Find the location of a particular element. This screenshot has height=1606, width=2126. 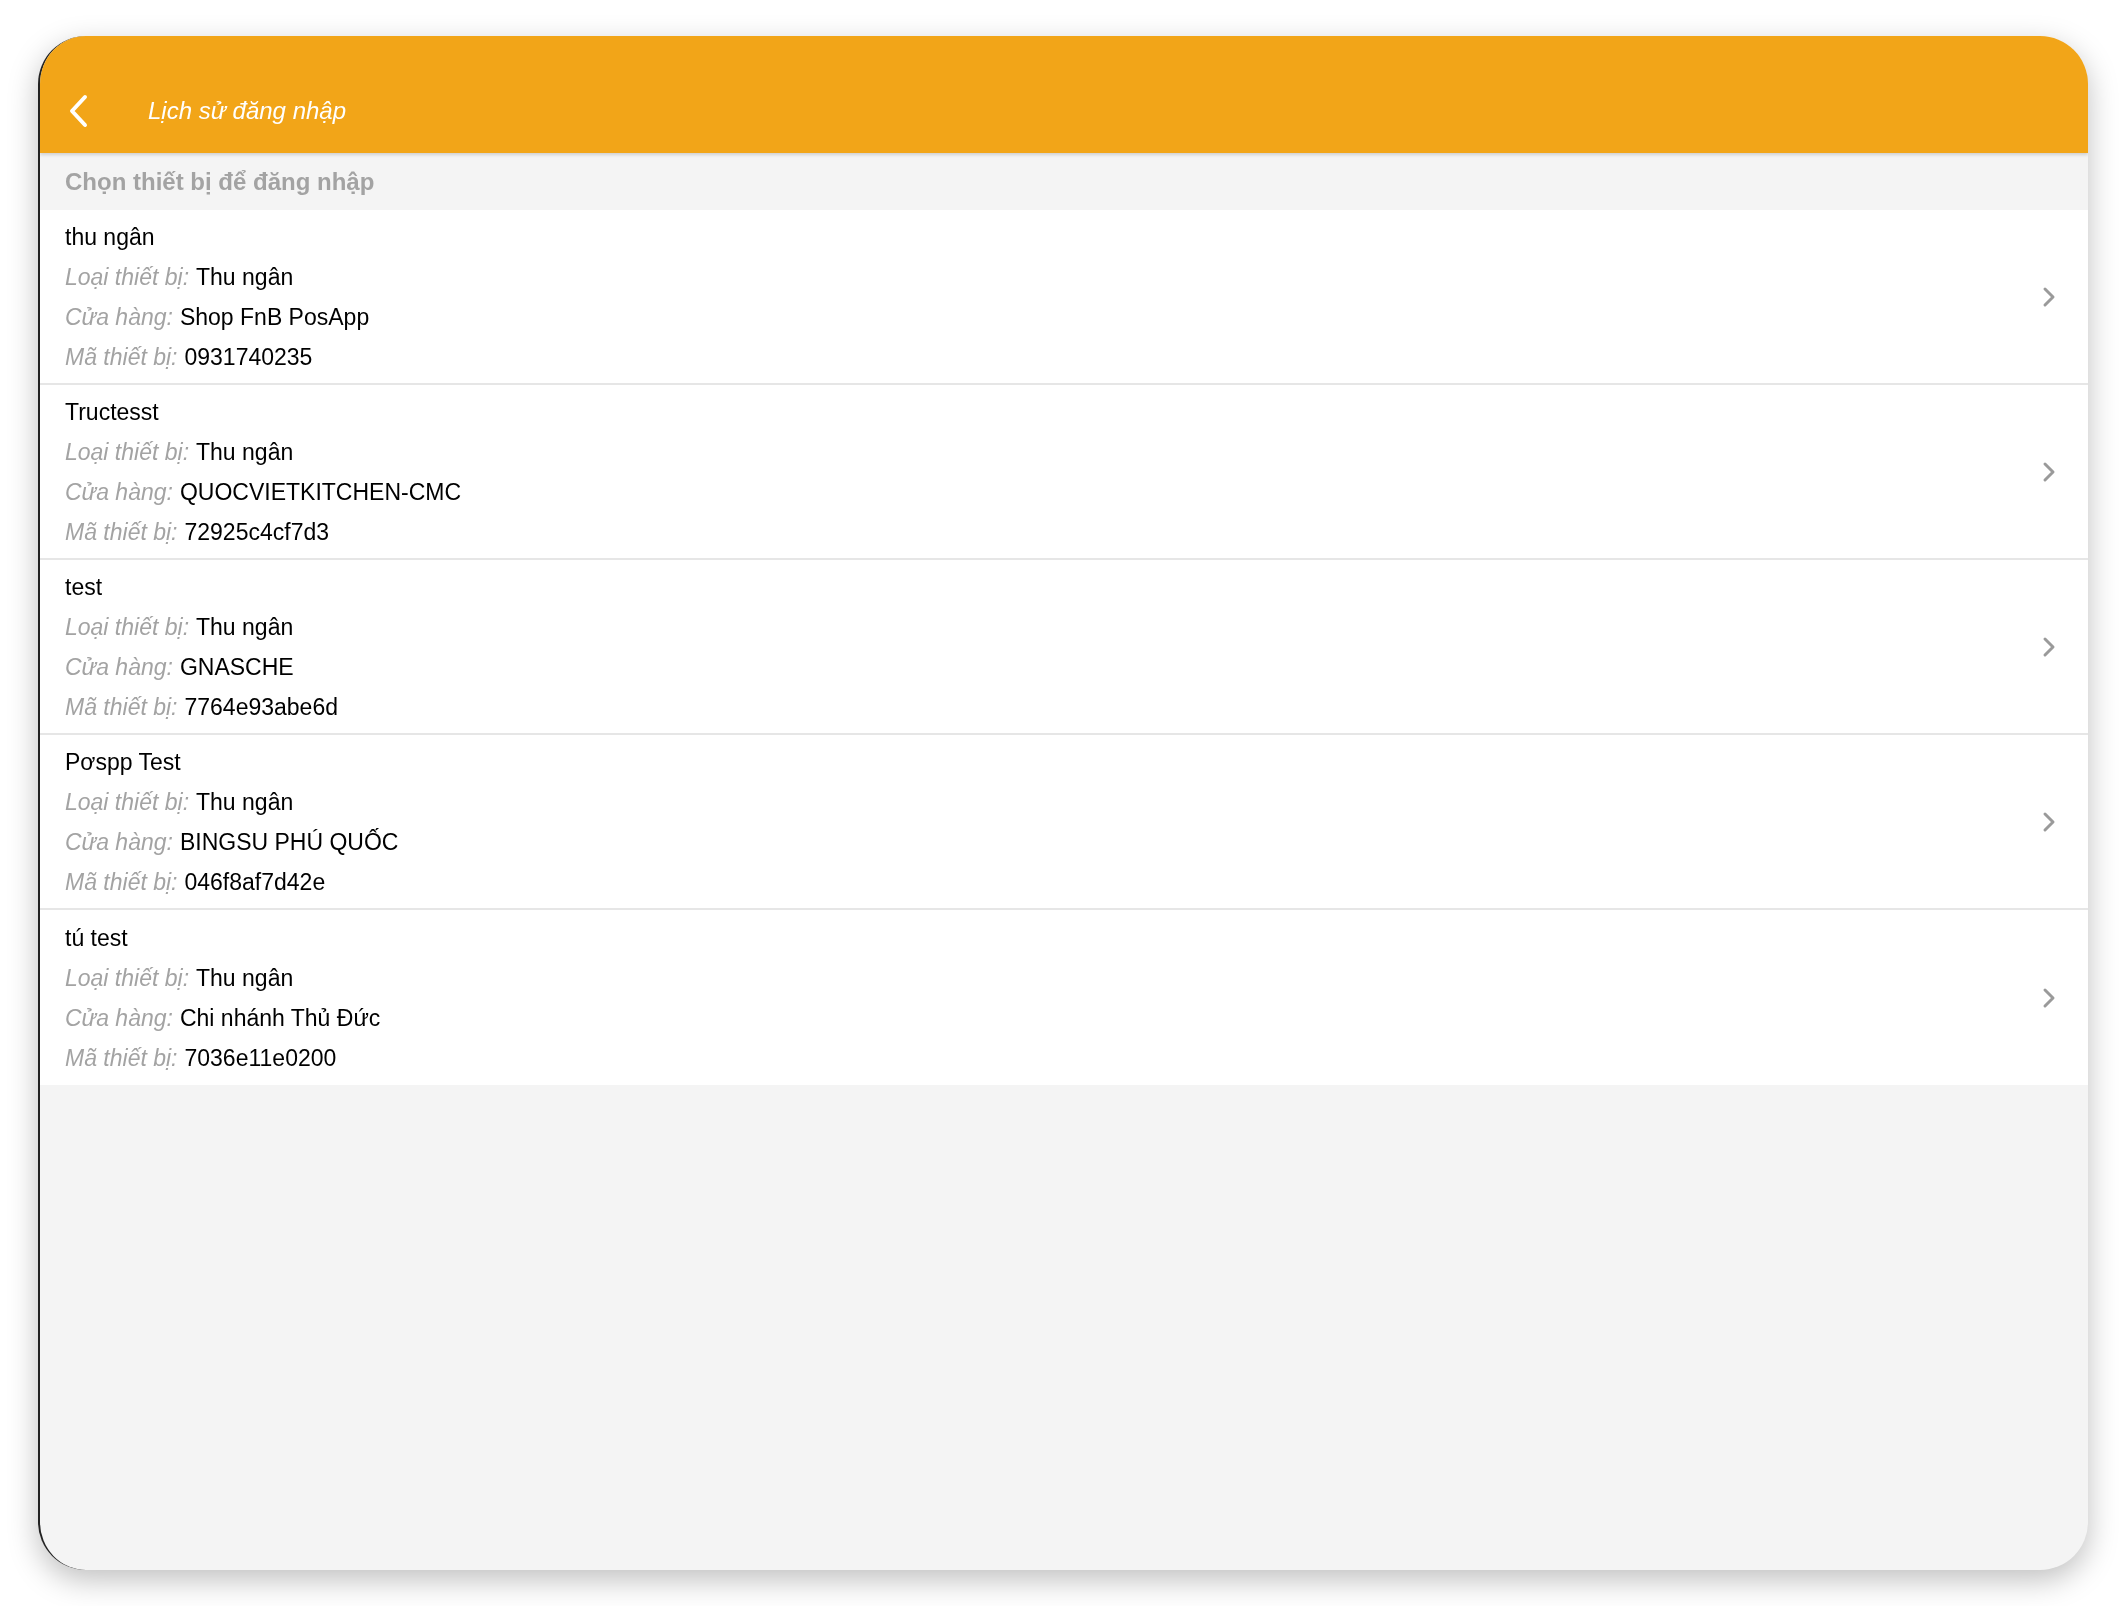

field-value: BINGSU PHÚ QUỐC is located at coordinates (289, 842).